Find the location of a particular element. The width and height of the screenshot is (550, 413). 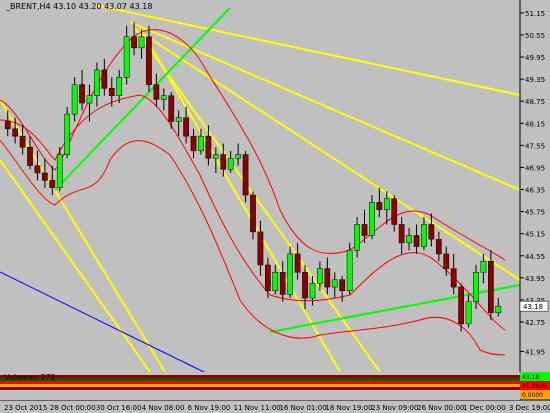

time-tick-label: 28 Oct 00:00 is located at coordinates (73, 408).